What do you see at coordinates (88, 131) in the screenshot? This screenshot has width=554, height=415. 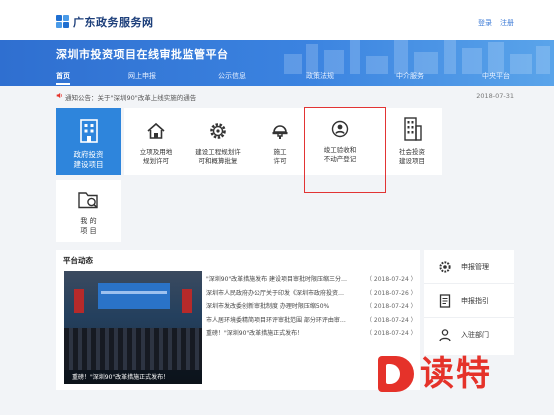 I see `building-icon` at bounding box center [88, 131].